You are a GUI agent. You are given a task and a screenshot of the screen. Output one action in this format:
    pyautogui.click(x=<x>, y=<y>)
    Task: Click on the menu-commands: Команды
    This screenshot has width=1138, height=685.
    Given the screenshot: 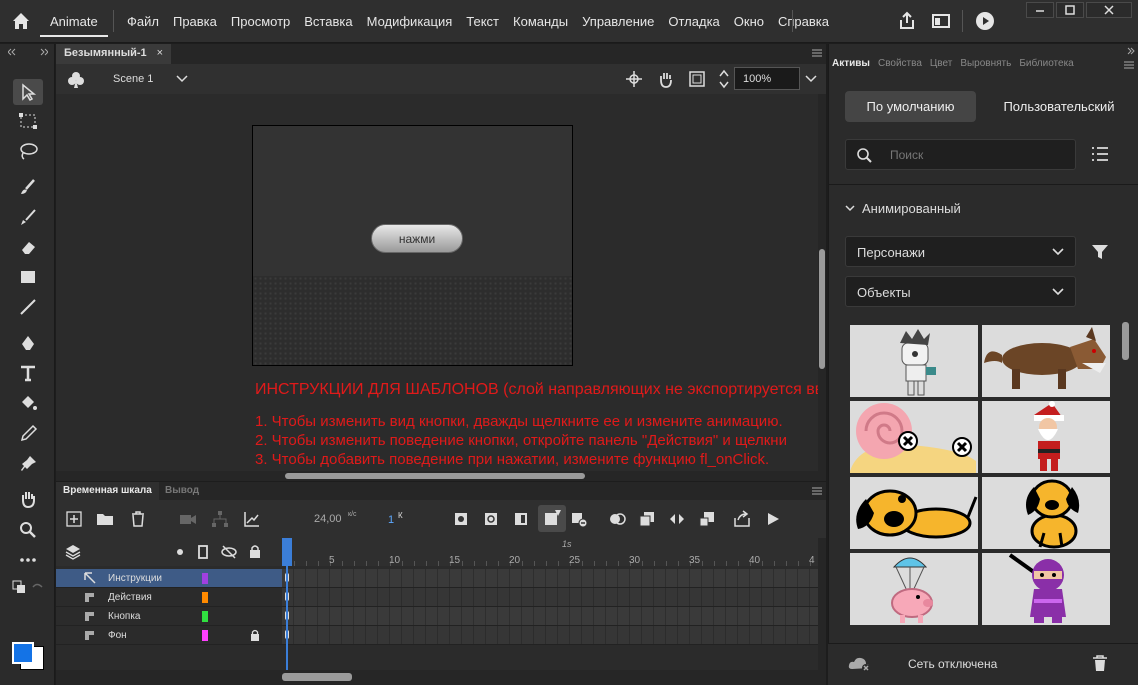 What is the action you would take?
    pyautogui.click(x=540, y=21)
    